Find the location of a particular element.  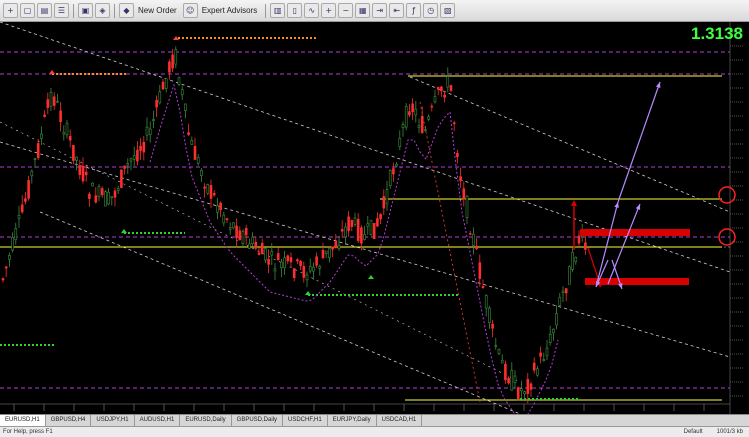

candlestick-icon: ▯ is located at coordinates (295, 10).